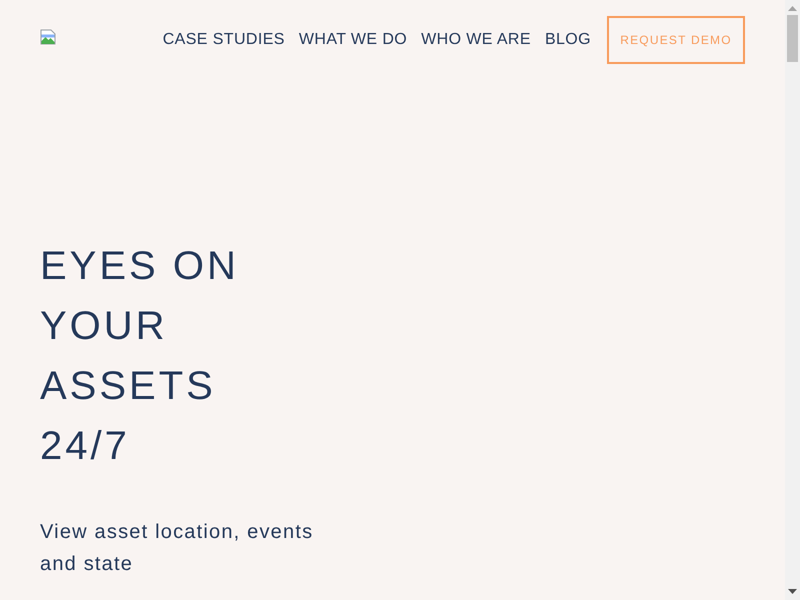 The height and width of the screenshot is (600, 800). I want to click on scrollbar-thumb, so click(792, 38).